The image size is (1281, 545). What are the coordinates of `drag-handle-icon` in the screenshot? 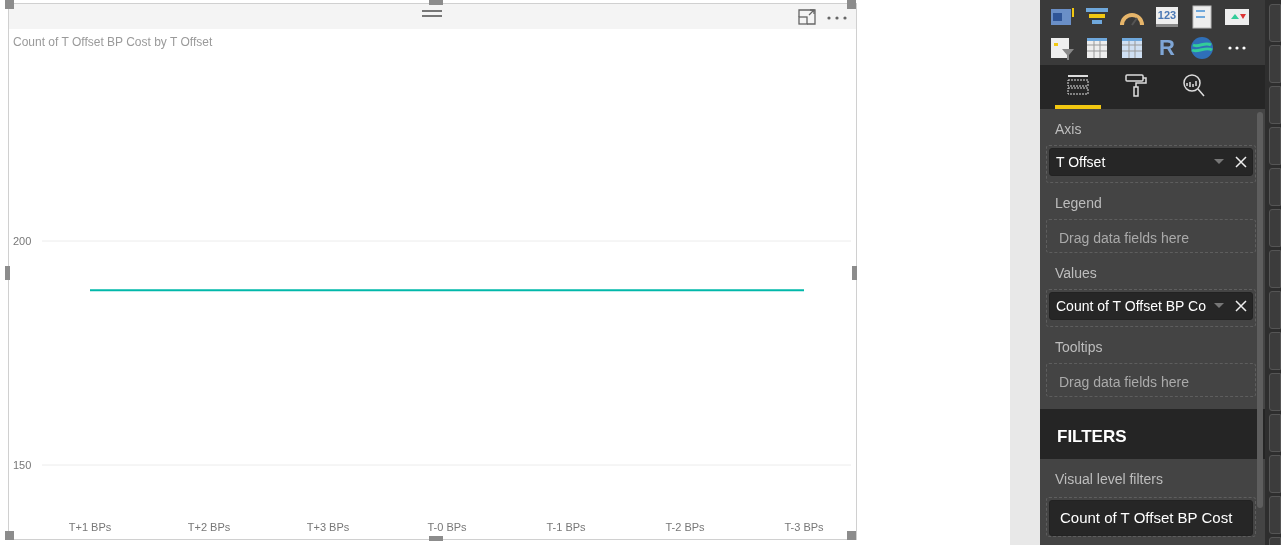 It's located at (432, 14).